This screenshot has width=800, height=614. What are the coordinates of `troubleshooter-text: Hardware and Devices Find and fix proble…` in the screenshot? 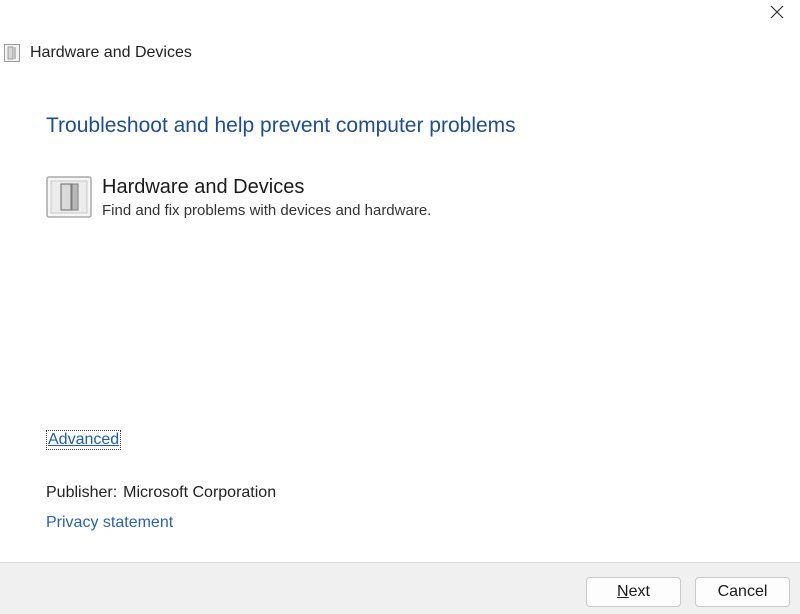 It's located at (266, 198).